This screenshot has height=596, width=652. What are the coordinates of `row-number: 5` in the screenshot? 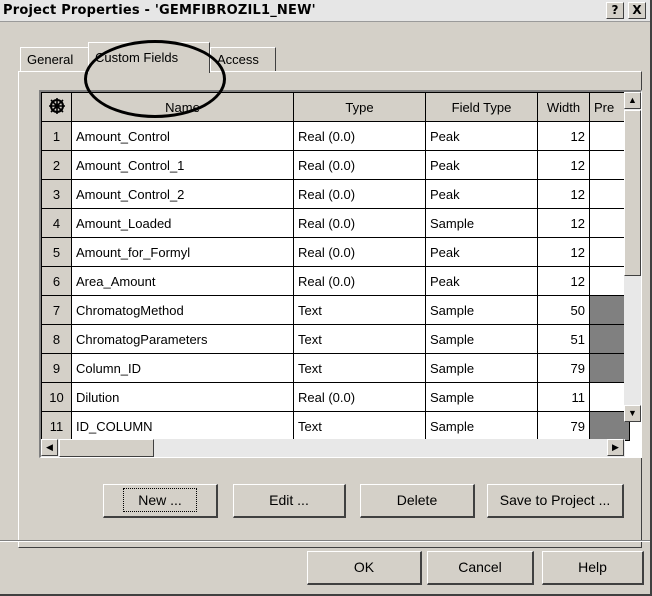 It's located at (56, 252).